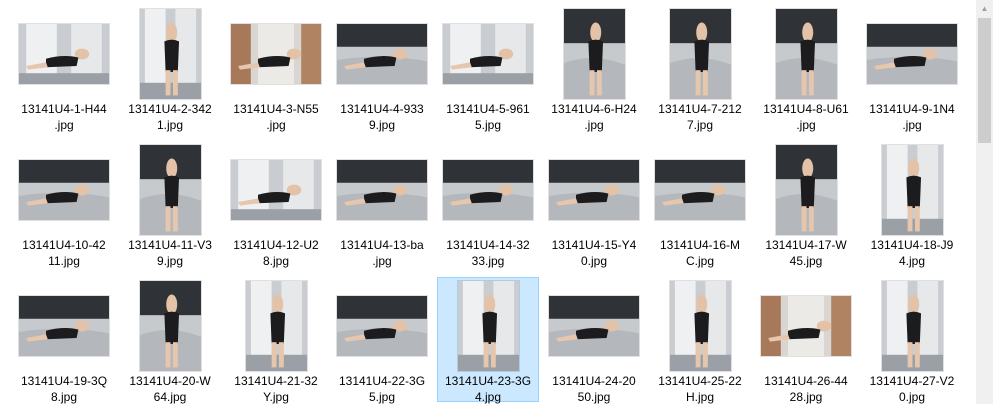  What do you see at coordinates (594, 381) in the screenshot?
I see `file-name-line-1: 13141U4-24-20` at bounding box center [594, 381].